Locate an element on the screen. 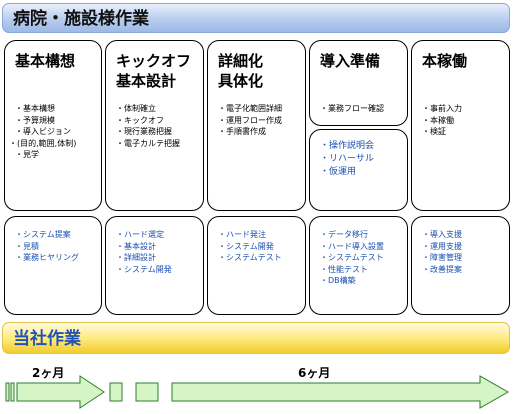  task-item: (目的,範囲,体制) is located at coordinates (42, 144).